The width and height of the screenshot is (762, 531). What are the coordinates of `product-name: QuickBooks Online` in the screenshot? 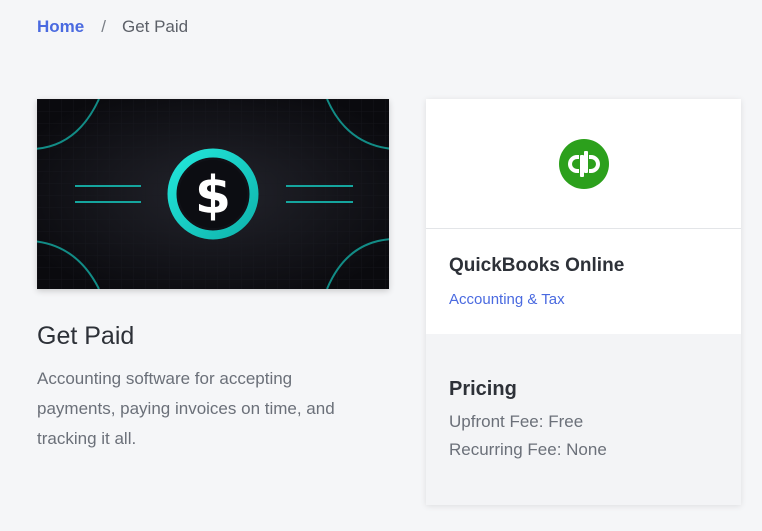 It's located at (537, 265).